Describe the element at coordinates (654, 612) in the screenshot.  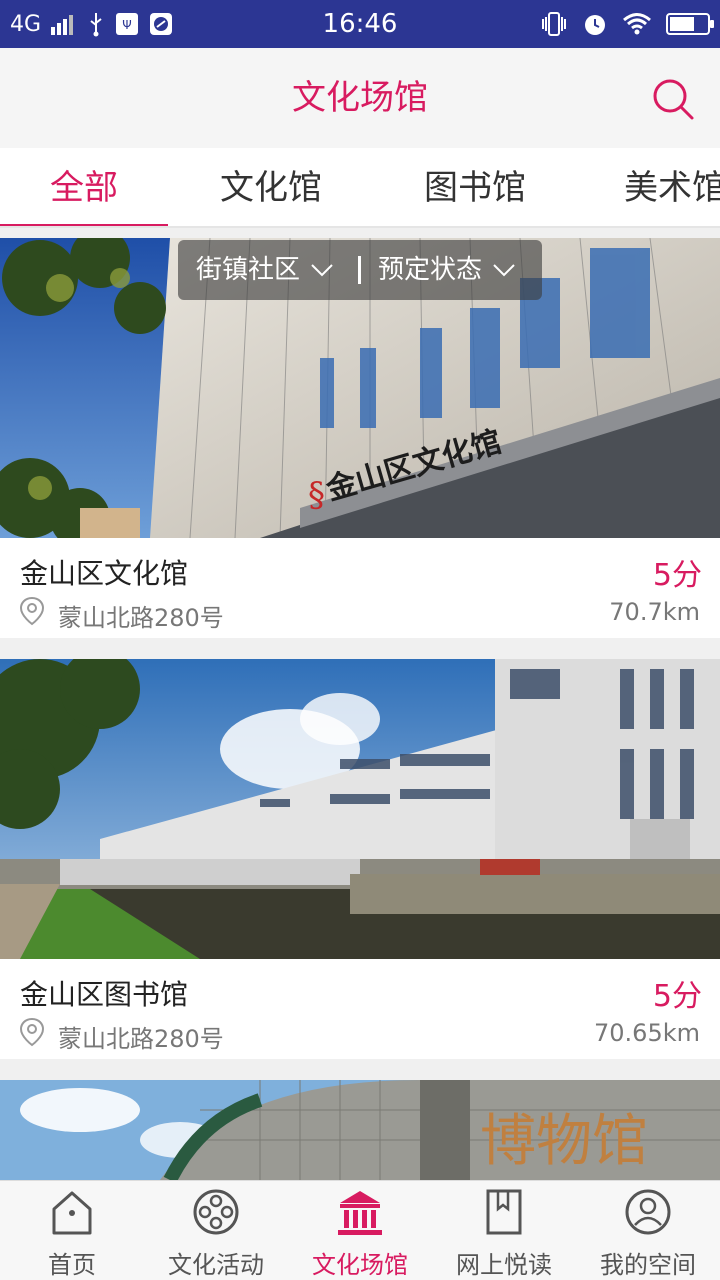
I see `venue-distance: 70.7km` at that location.